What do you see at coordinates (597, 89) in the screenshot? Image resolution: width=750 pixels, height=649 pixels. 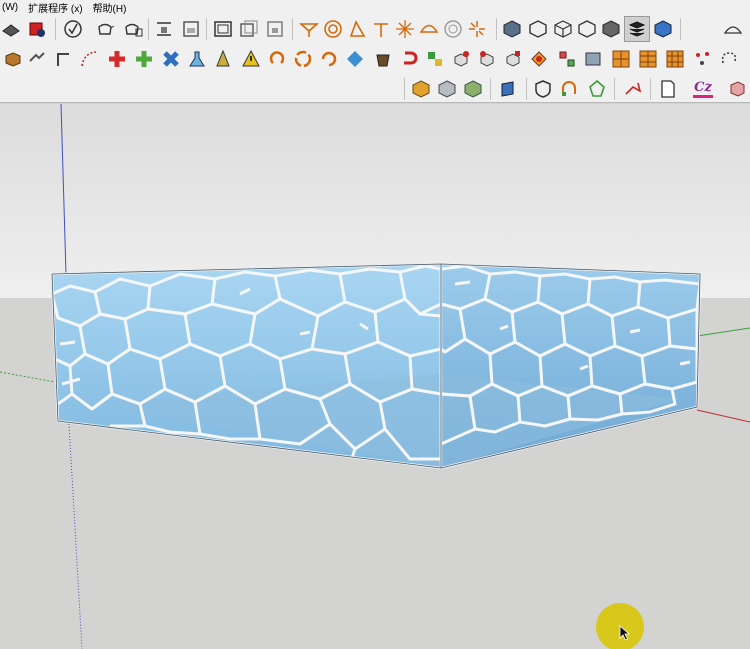 I see `net-icon` at bounding box center [597, 89].